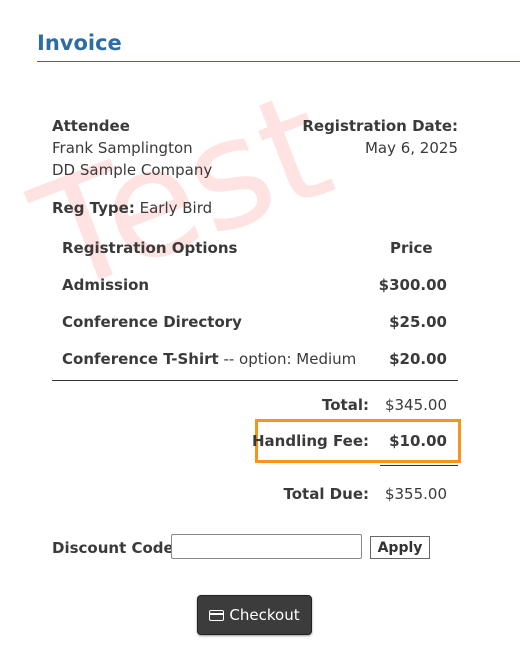 The height and width of the screenshot is (662, 520). Describe the element at coordinates (132, 170) in the screenshot. I see `attendee-company: DD Sample Company` at that location.